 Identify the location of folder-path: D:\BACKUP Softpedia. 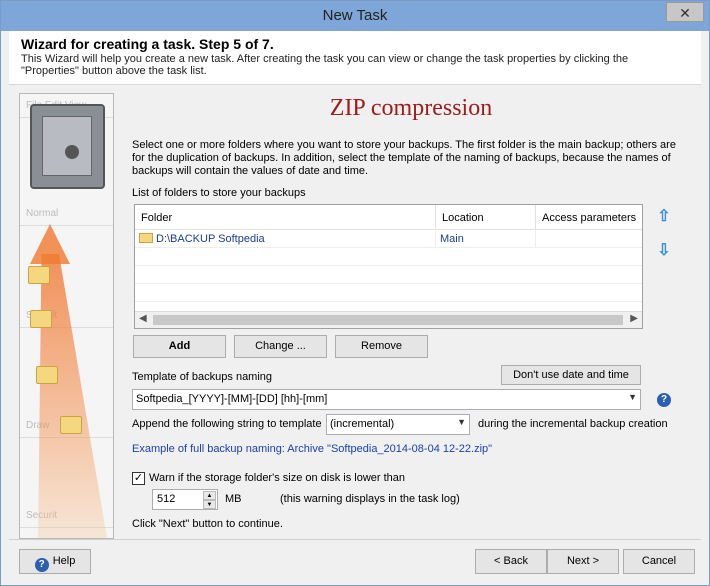
(210, 239).